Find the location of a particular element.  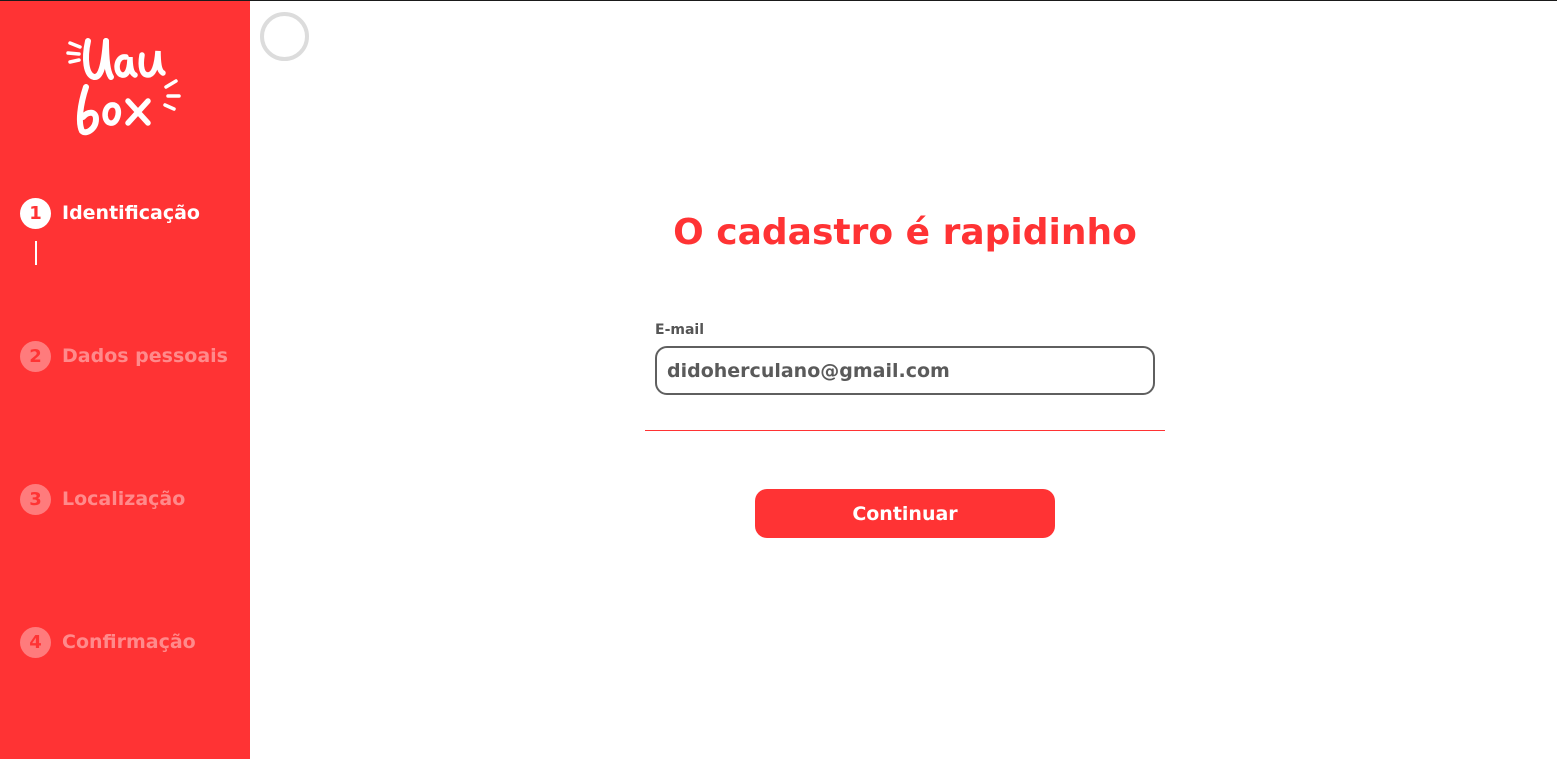

step-number-badge: 2 is located at coordinates (35, 356).